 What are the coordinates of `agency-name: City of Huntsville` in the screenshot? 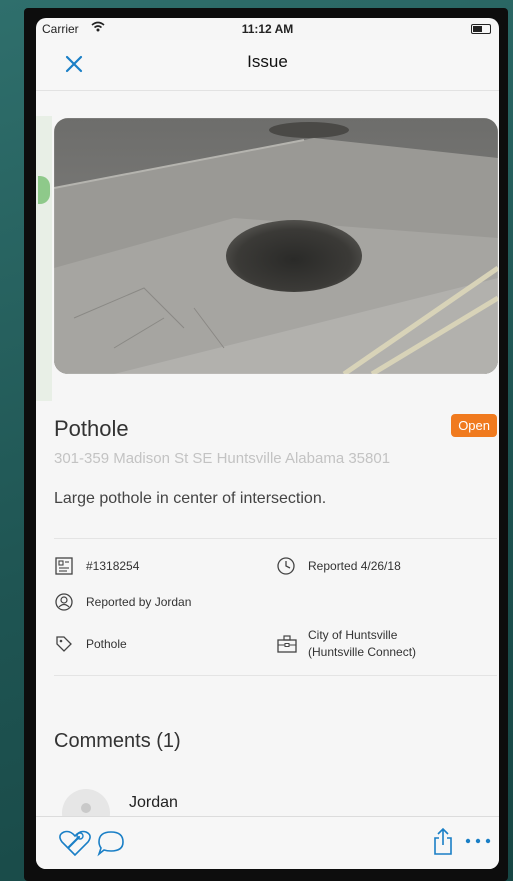 It's located at (353, 635).